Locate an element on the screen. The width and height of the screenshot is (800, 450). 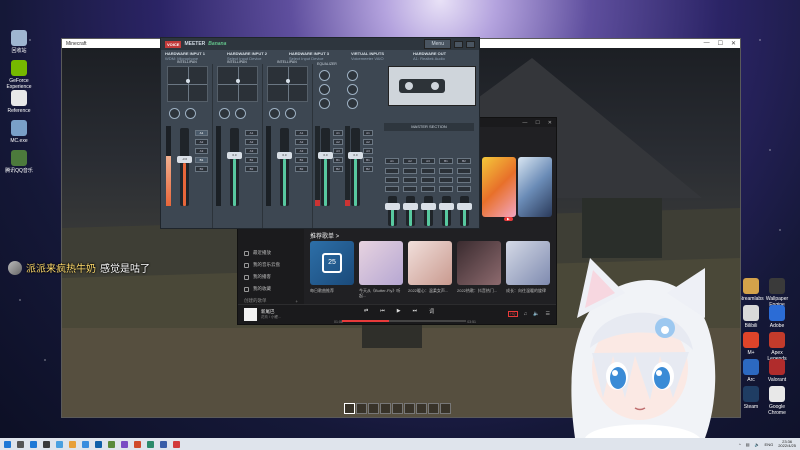
progress-bar is located at coordinates (404, 321).